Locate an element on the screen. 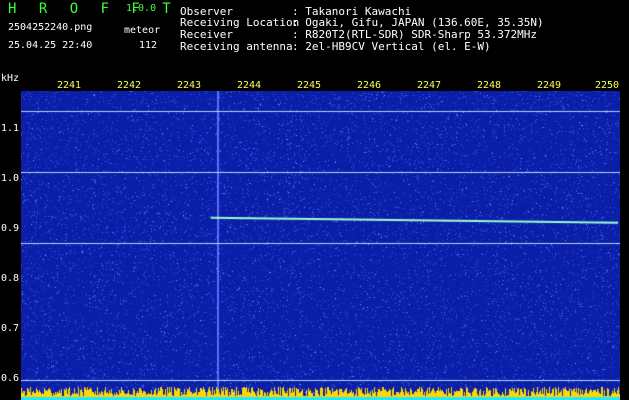 The width and height of the screenshot is (629, 400). x-tick-2249: 2249 is located at coordinates (549, 85).